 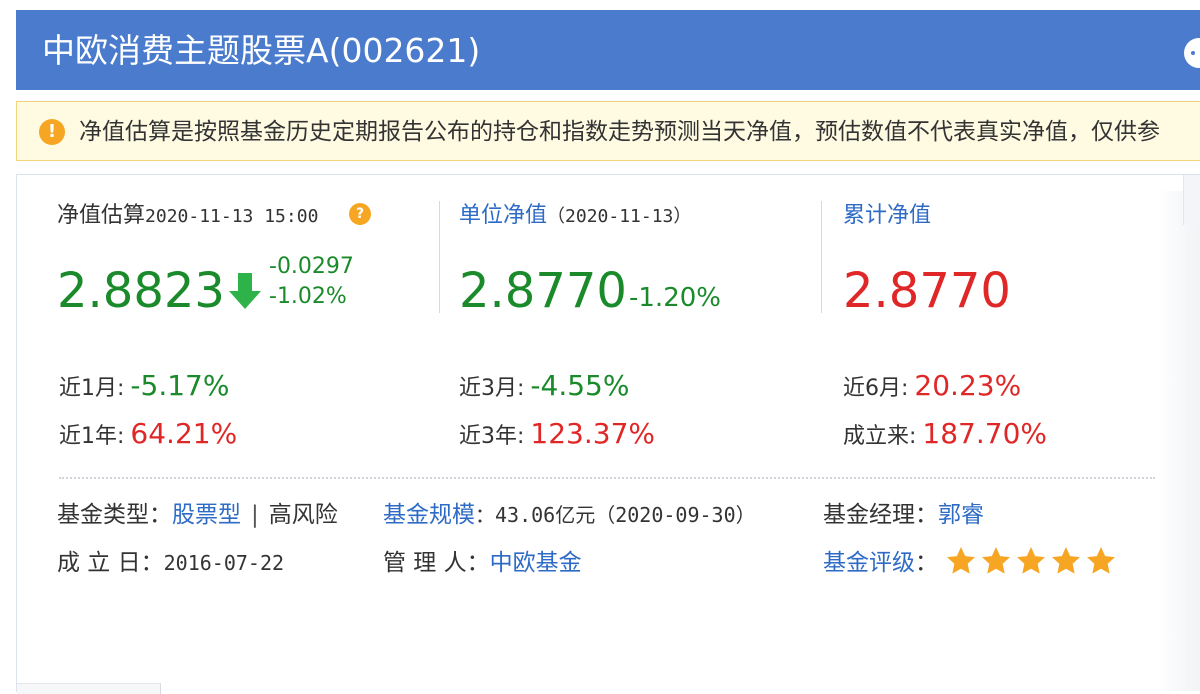 What do you see at coordinates (303, 515) in the screenshot?
I see `risk-level: 高风险` at bounding box center [303, 515].